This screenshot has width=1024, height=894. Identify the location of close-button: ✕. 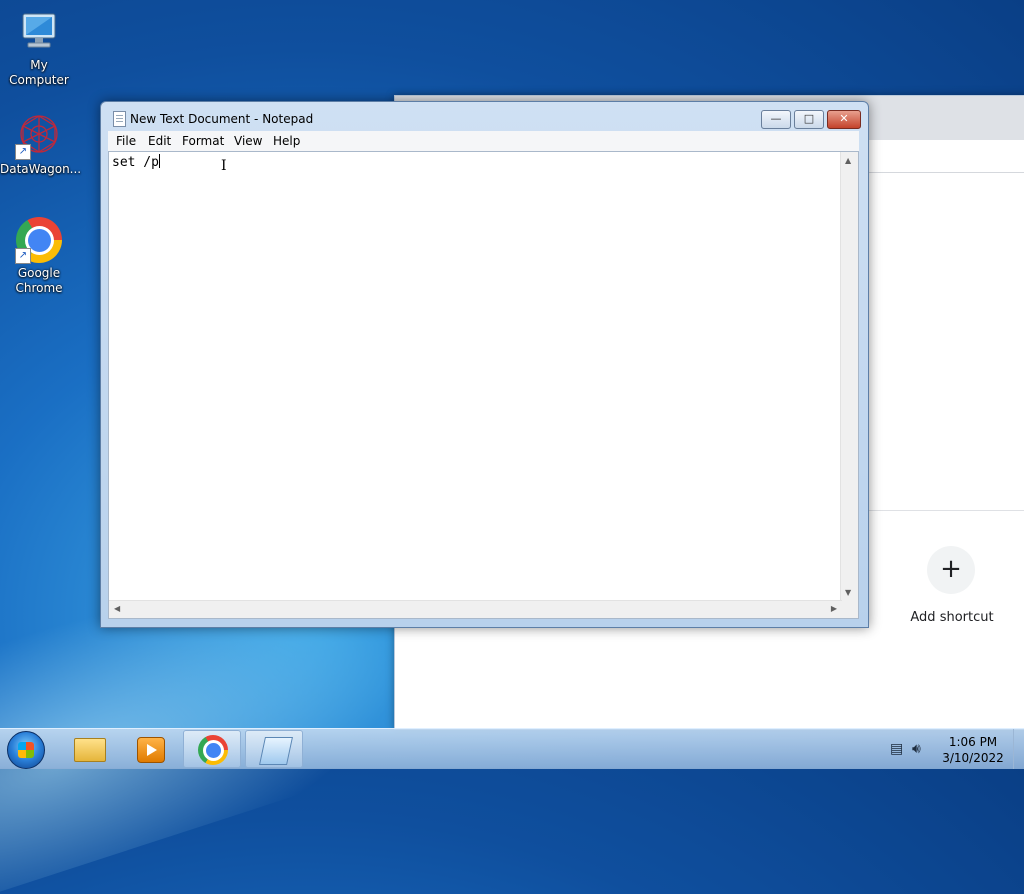
(844, 119).